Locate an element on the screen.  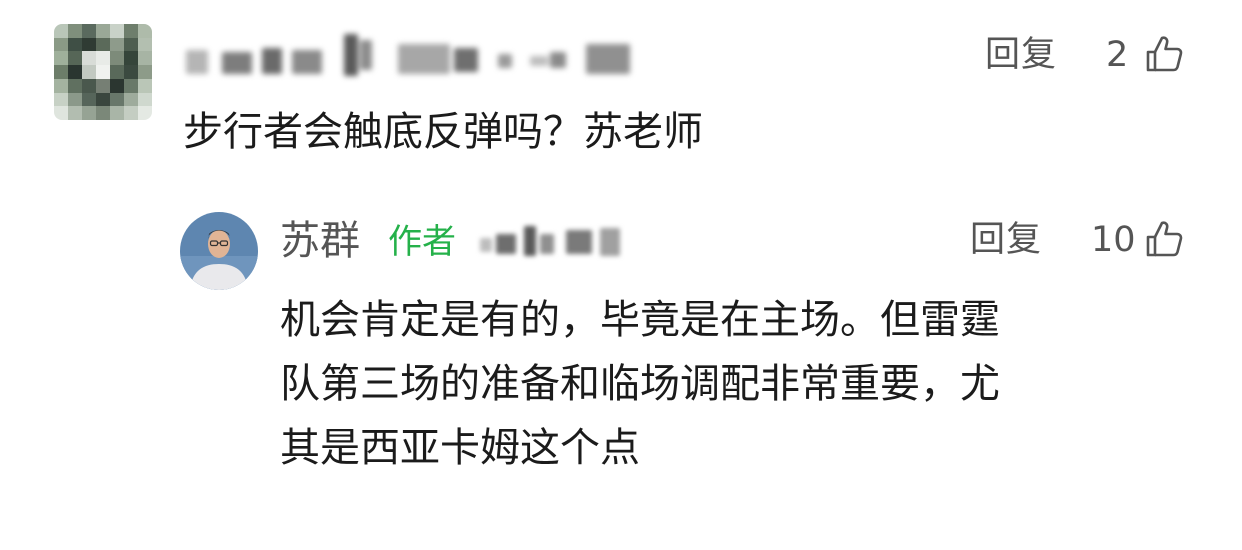
reply-like-count: 10 is located at coordinates (1113, 240).